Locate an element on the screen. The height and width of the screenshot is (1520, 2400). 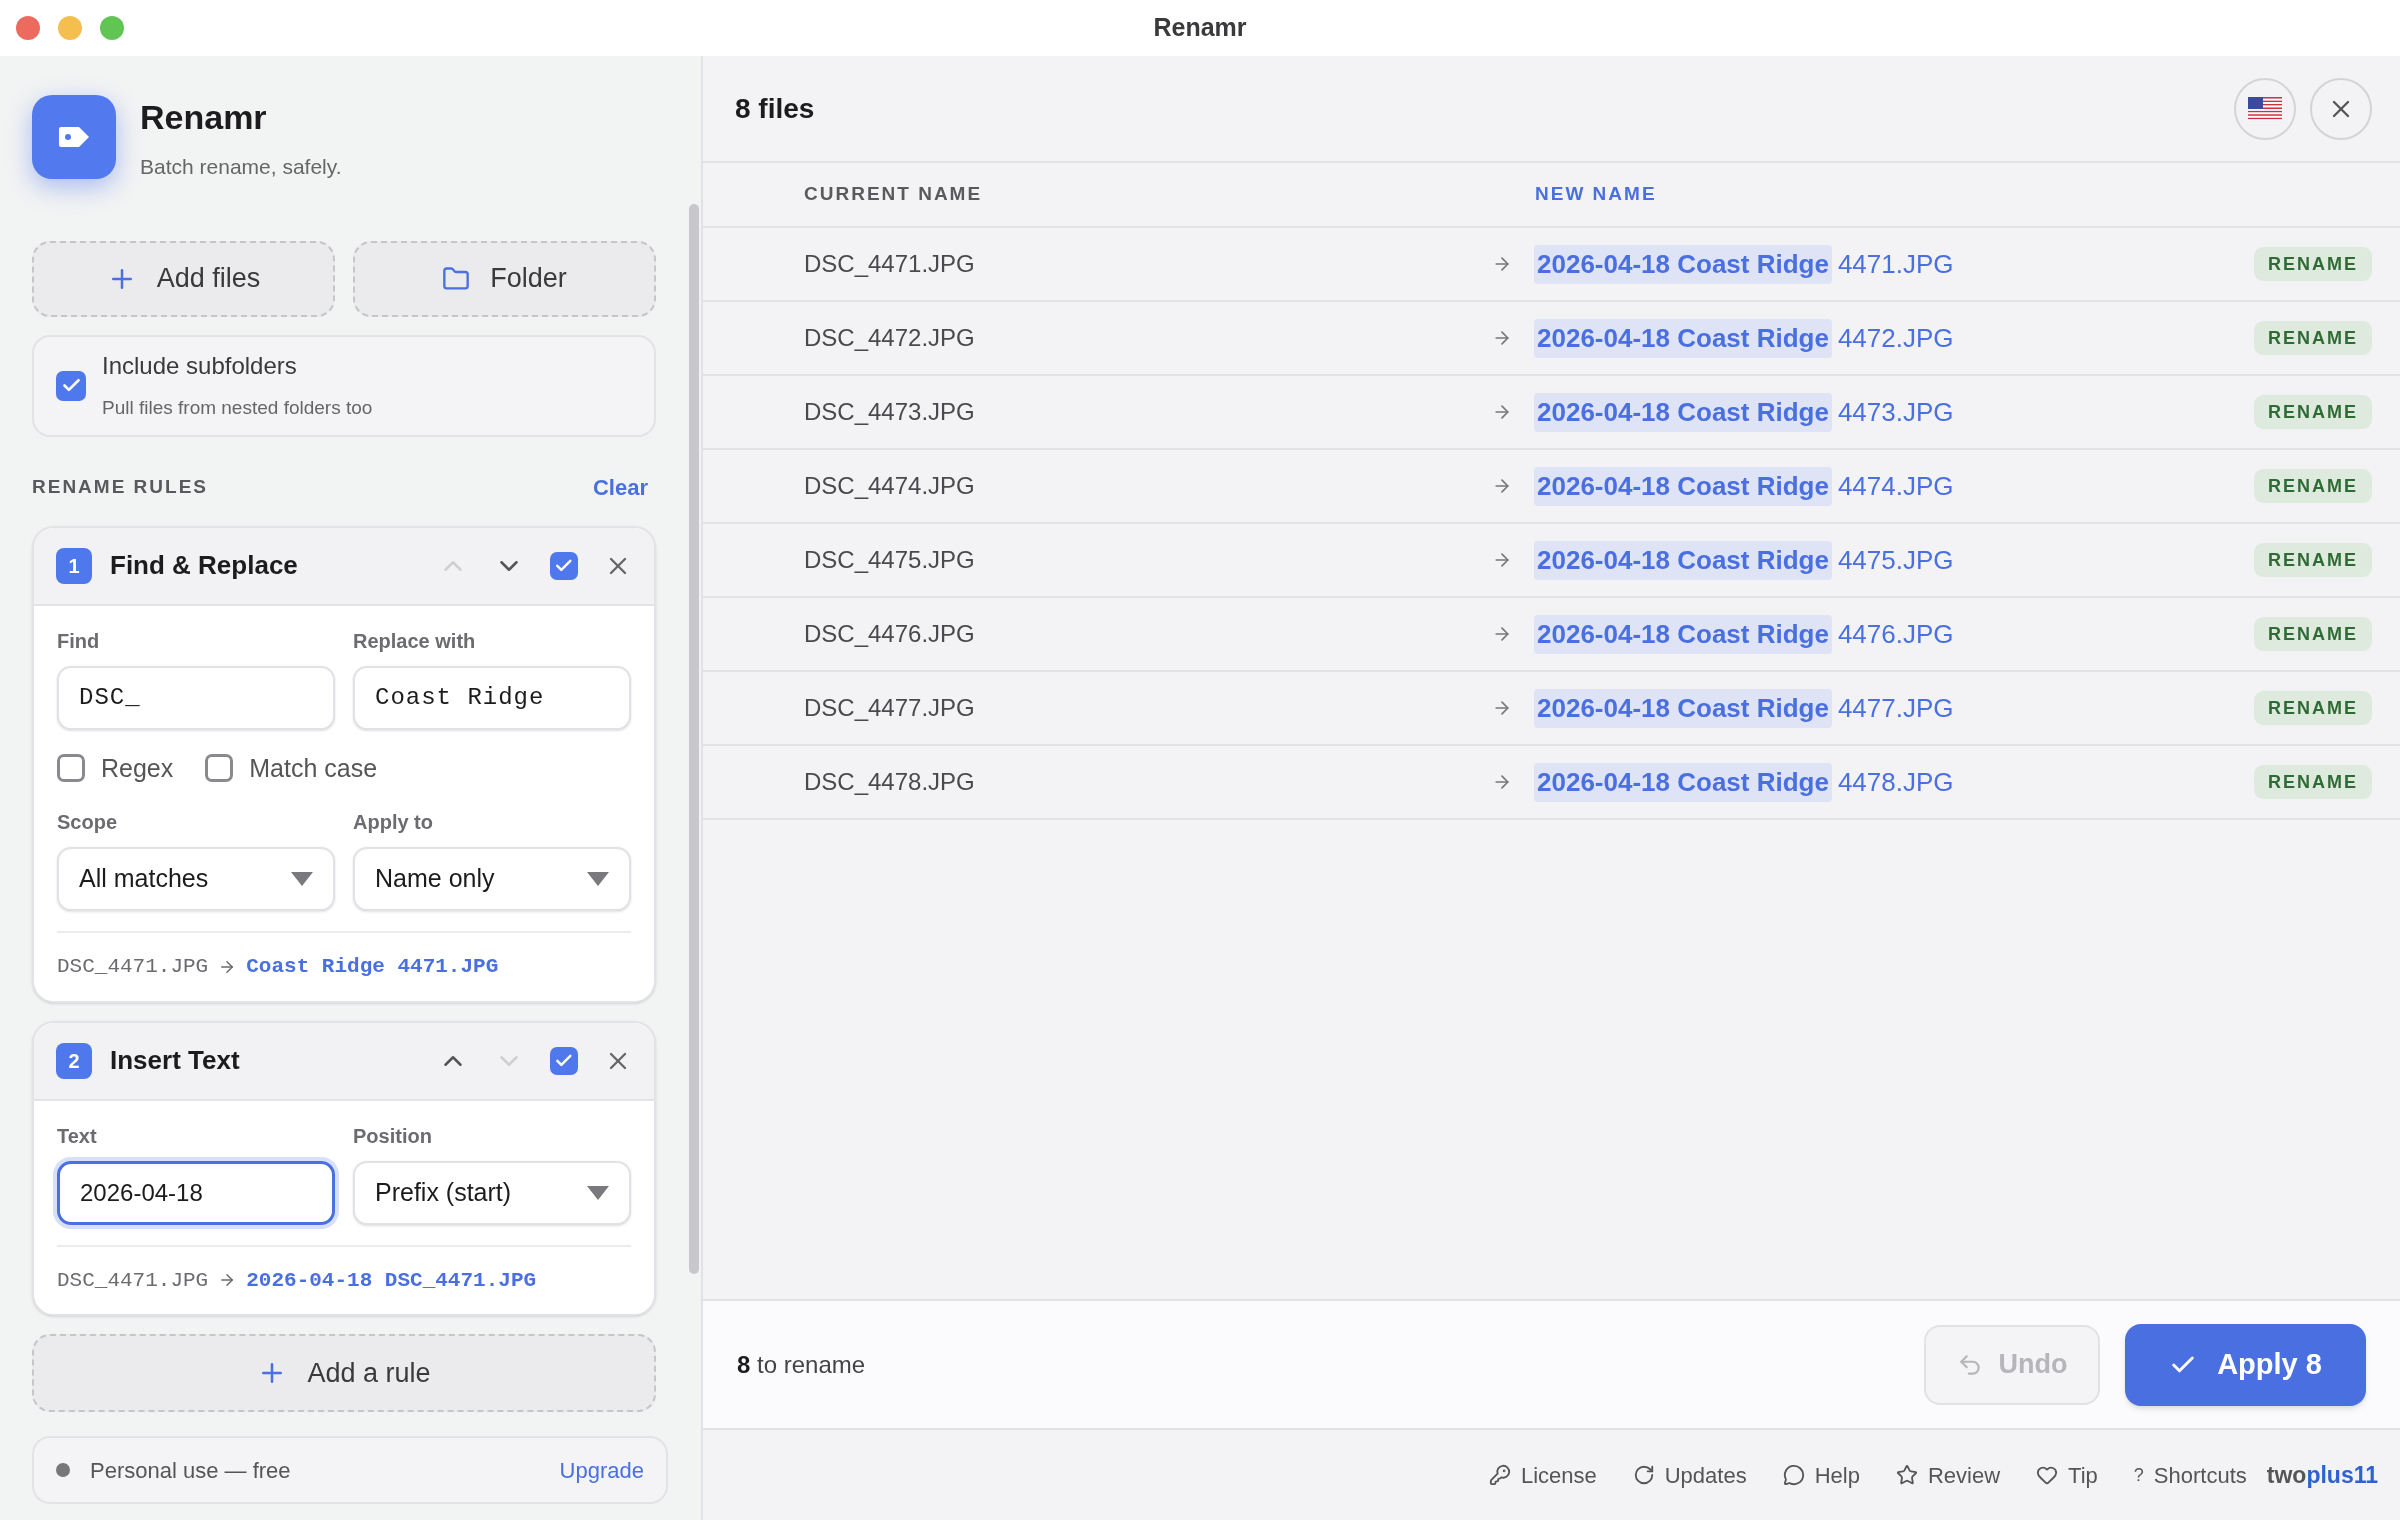
zoom-window-button is located at coordinates (112, 28).